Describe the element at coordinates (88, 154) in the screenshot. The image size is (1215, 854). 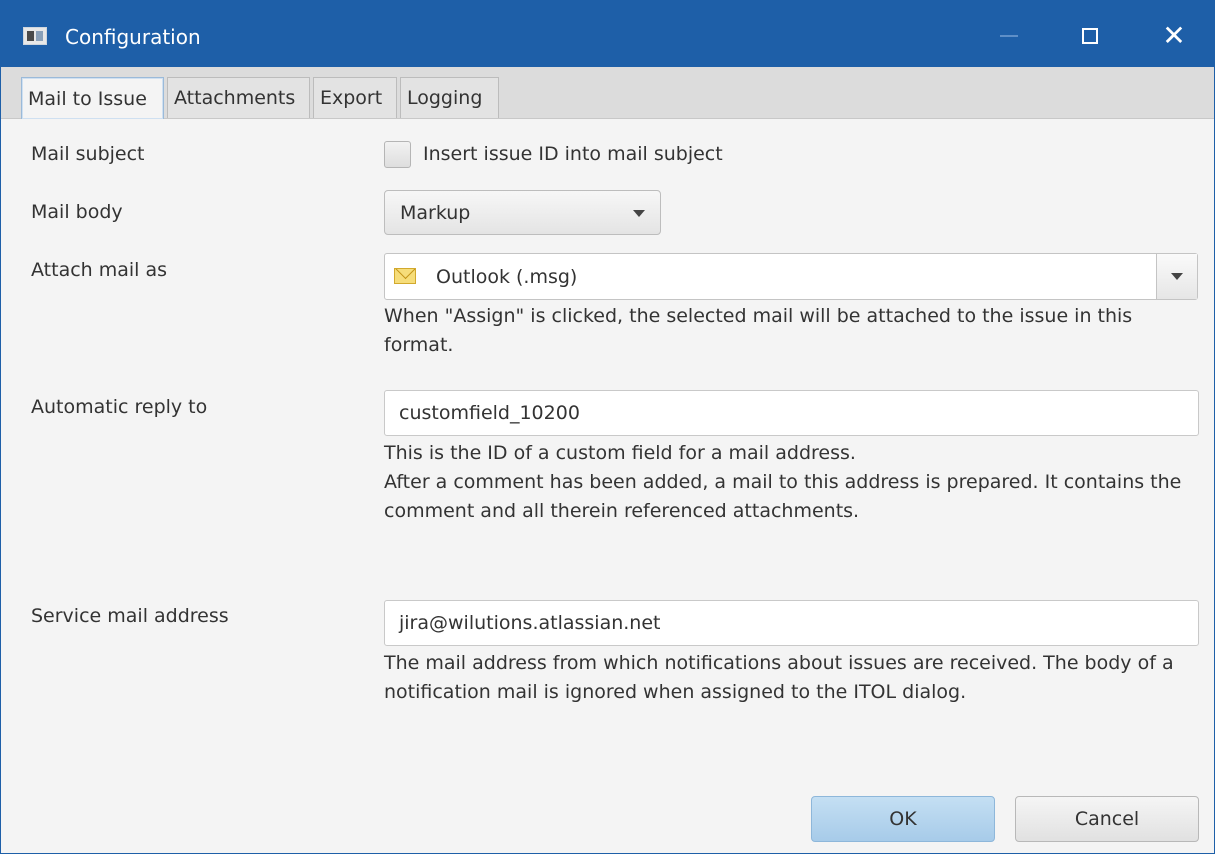
I see `mail-subject-label: Mail subject` at that location.